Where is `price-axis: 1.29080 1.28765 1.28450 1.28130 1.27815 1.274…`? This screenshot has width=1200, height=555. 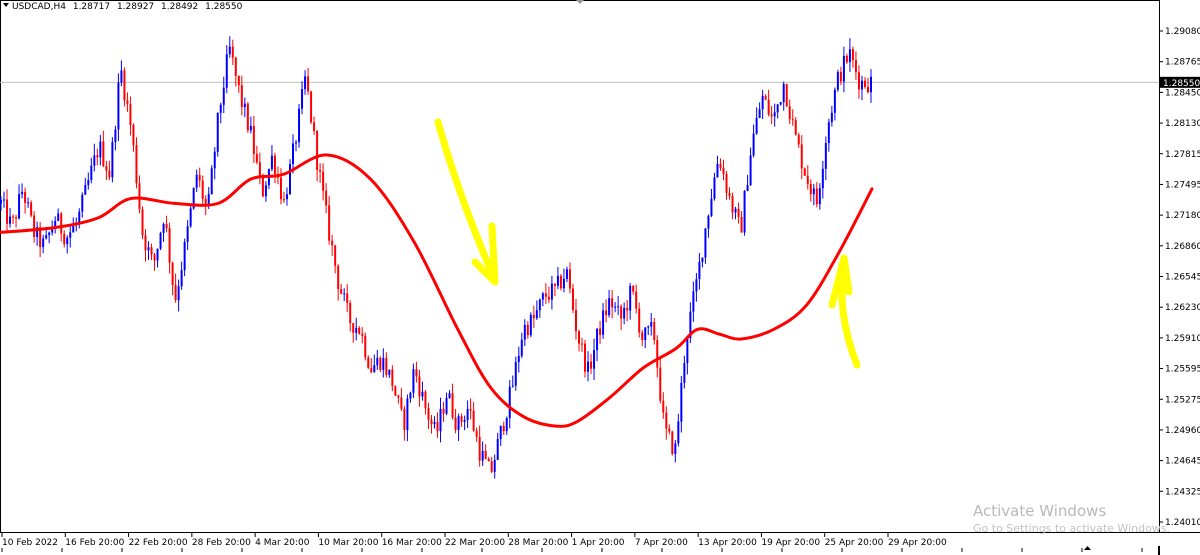 price-axis: 1.29080 1.28765 1.28450 1.28130 1.27815 1.274… is located at coordinates (1179, 277).